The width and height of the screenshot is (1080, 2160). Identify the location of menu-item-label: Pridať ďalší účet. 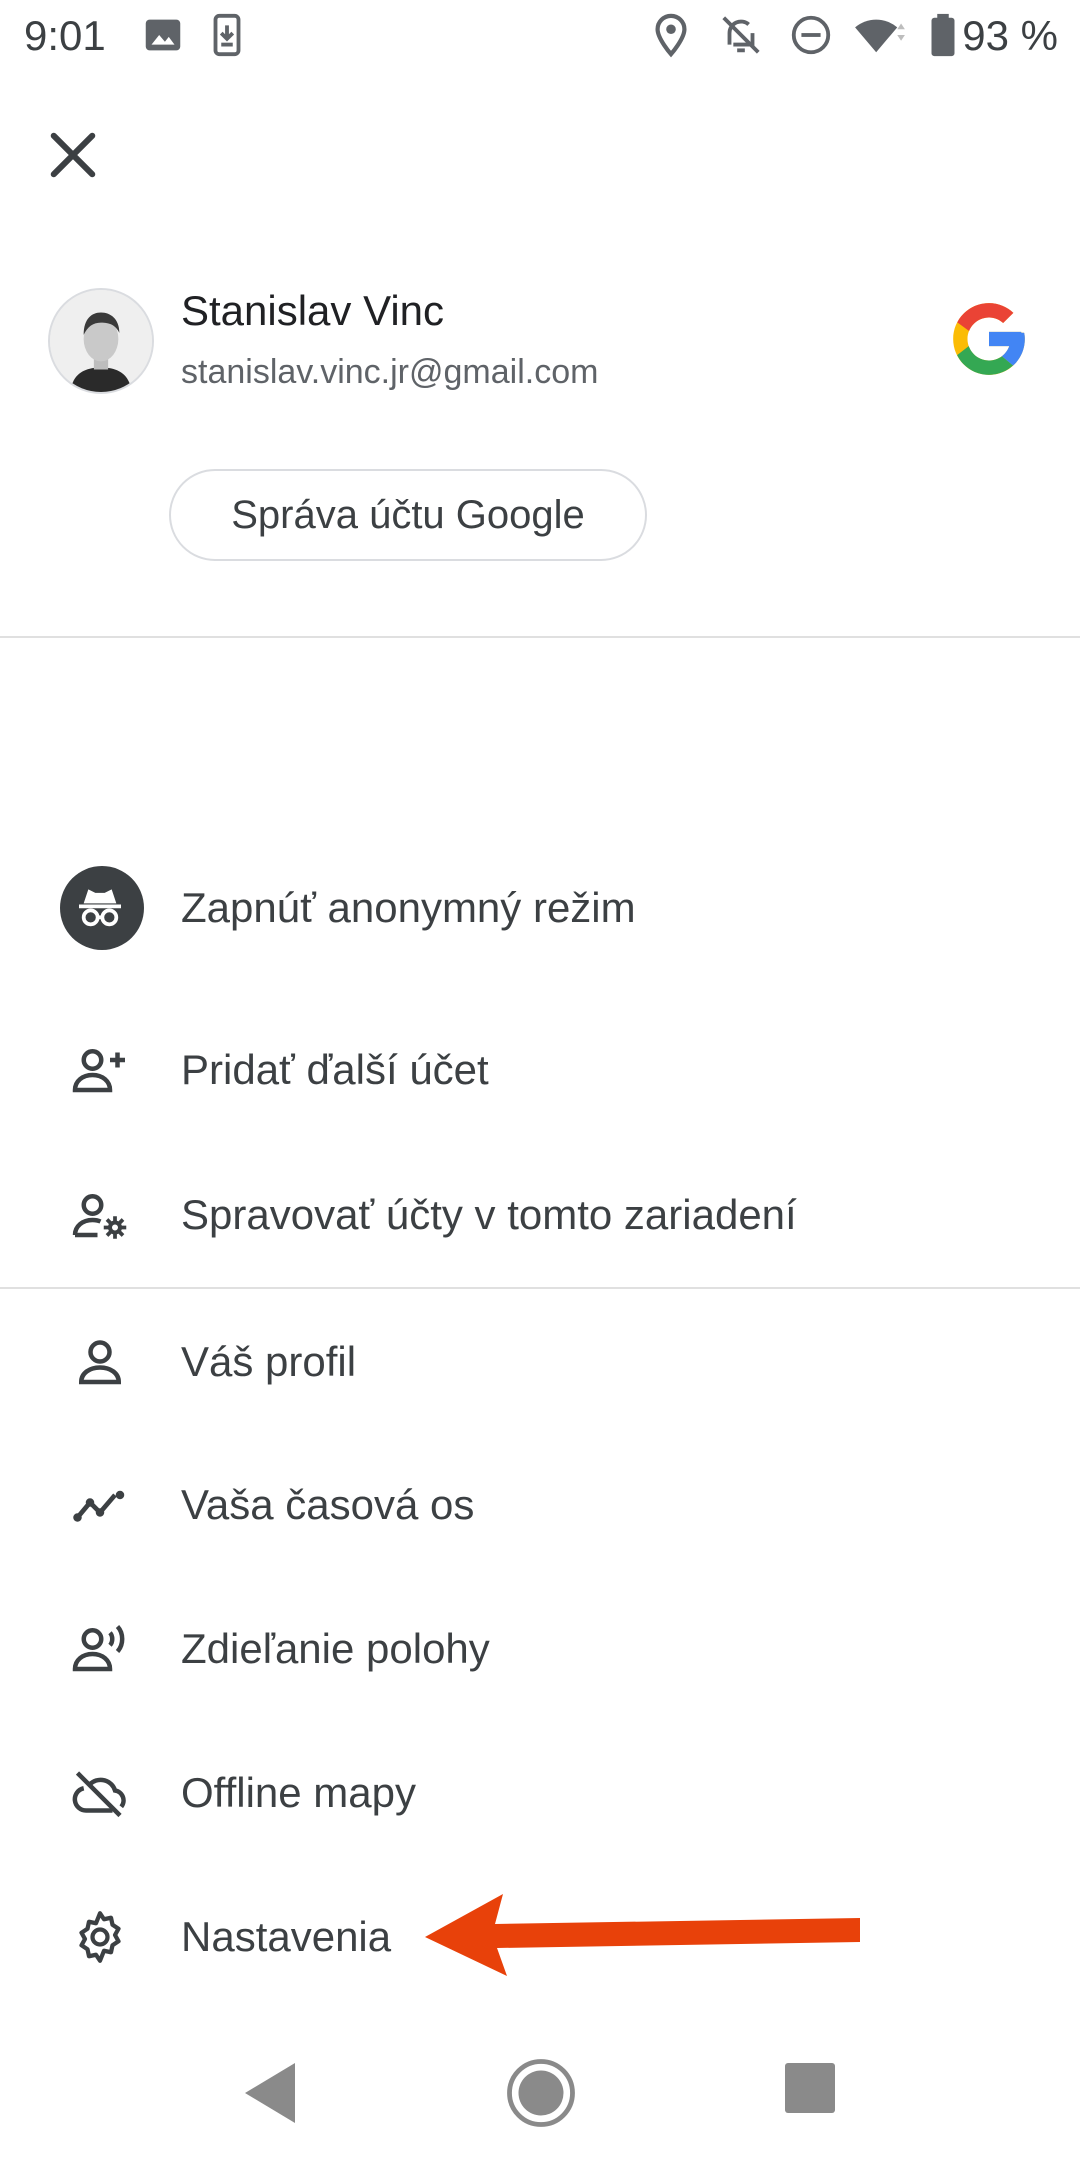
(335, 1069).